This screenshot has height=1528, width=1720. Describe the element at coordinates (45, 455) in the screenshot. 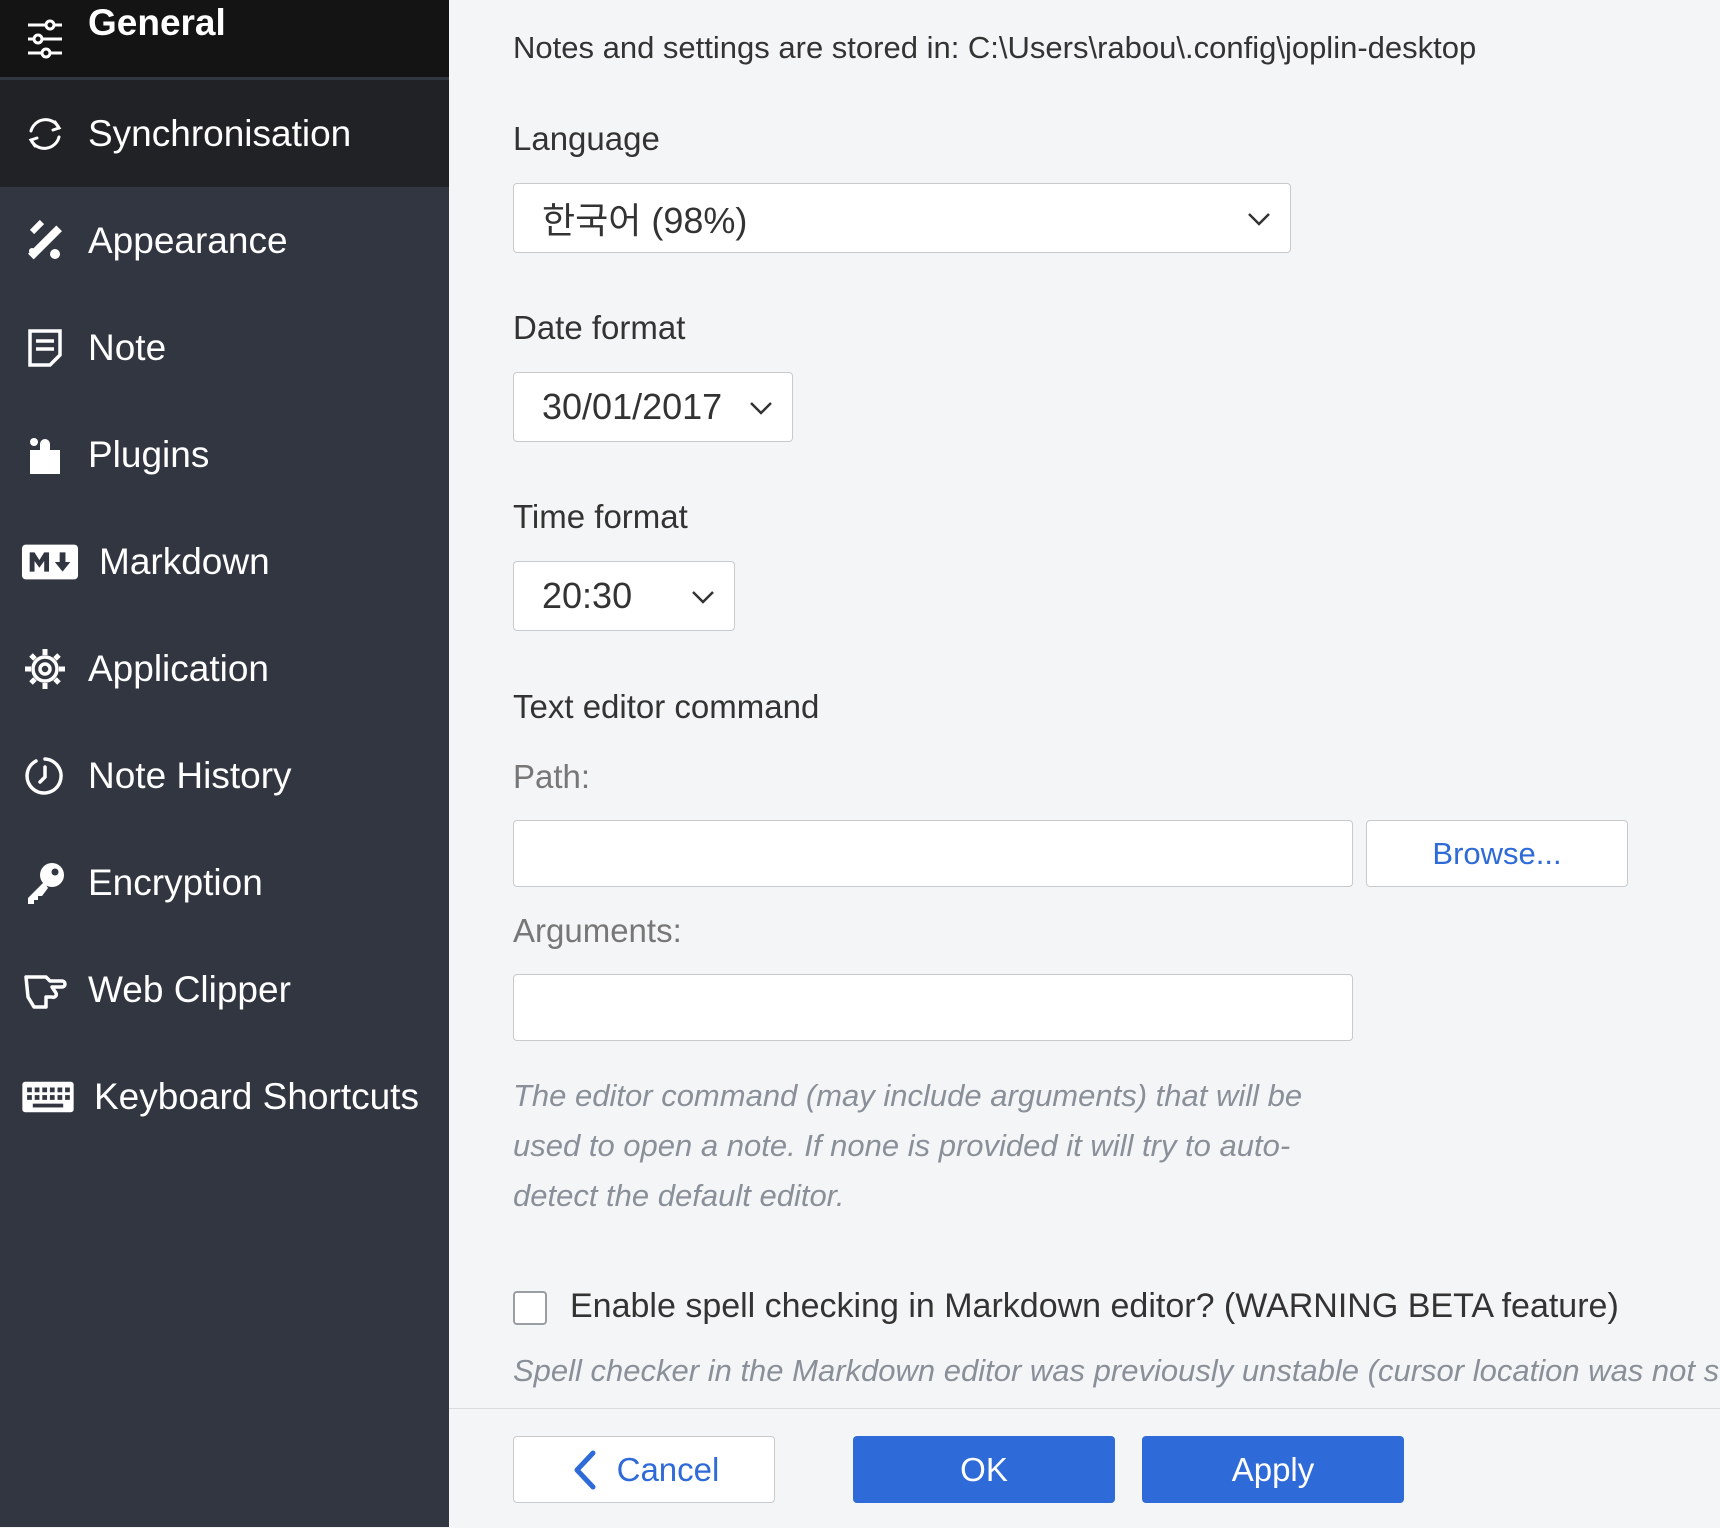

I see `puzzle-icon` at that location.